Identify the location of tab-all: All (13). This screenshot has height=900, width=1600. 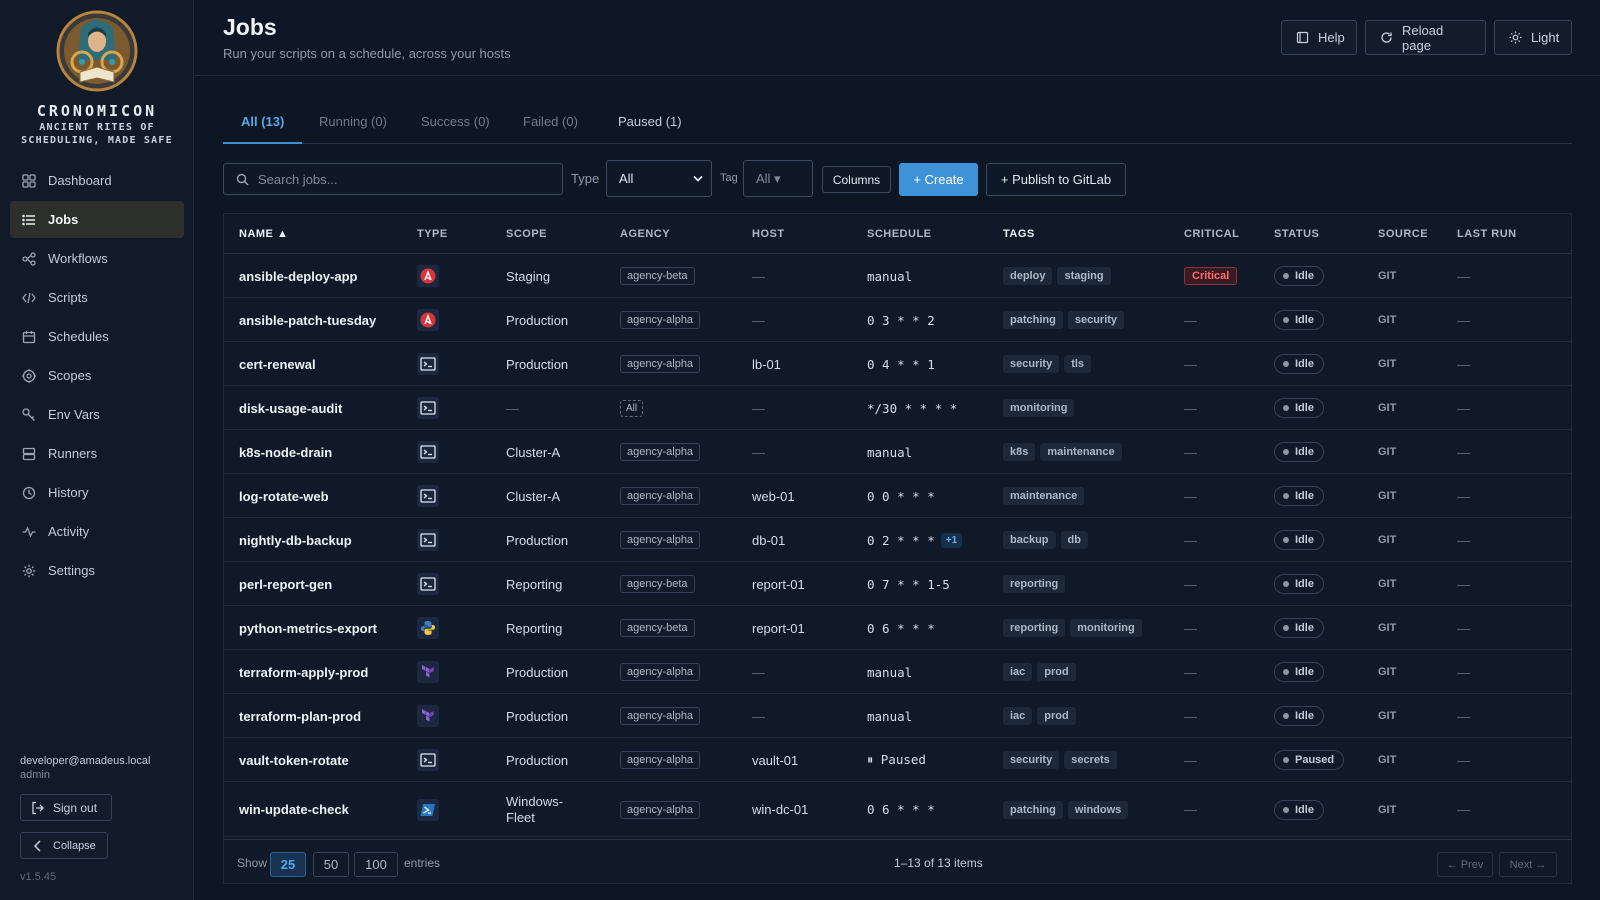
(263, 123).